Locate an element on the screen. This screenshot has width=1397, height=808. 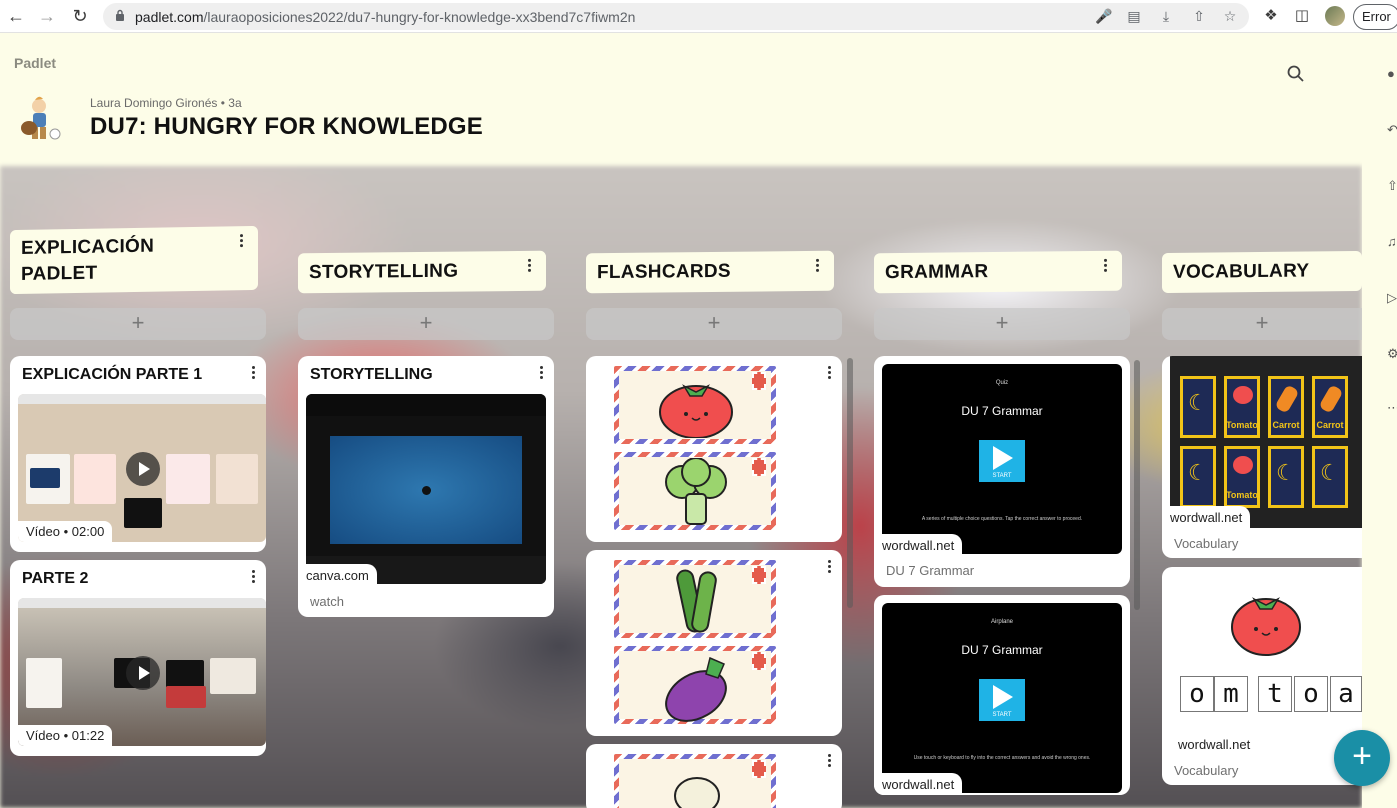
more-icon: ⋯ is located at coordinates (1392, 408).